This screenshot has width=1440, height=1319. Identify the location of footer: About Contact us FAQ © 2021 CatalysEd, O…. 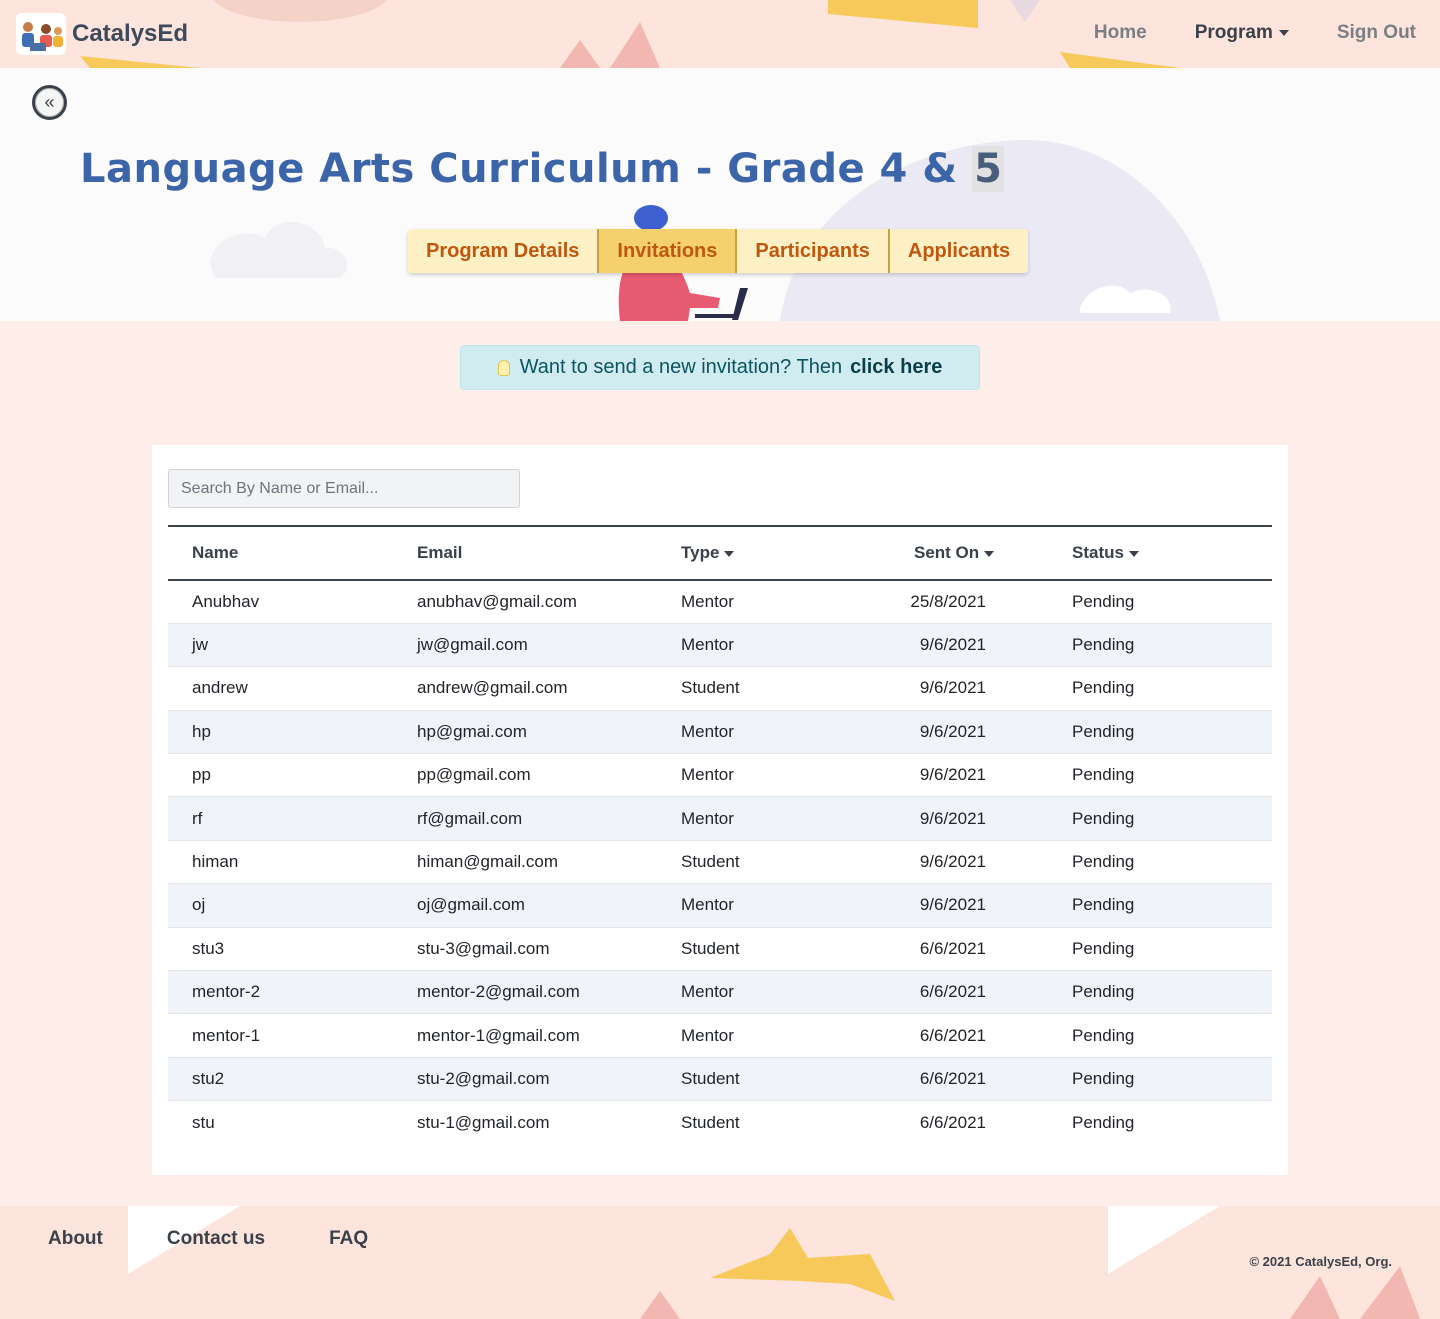
(720, 1262).